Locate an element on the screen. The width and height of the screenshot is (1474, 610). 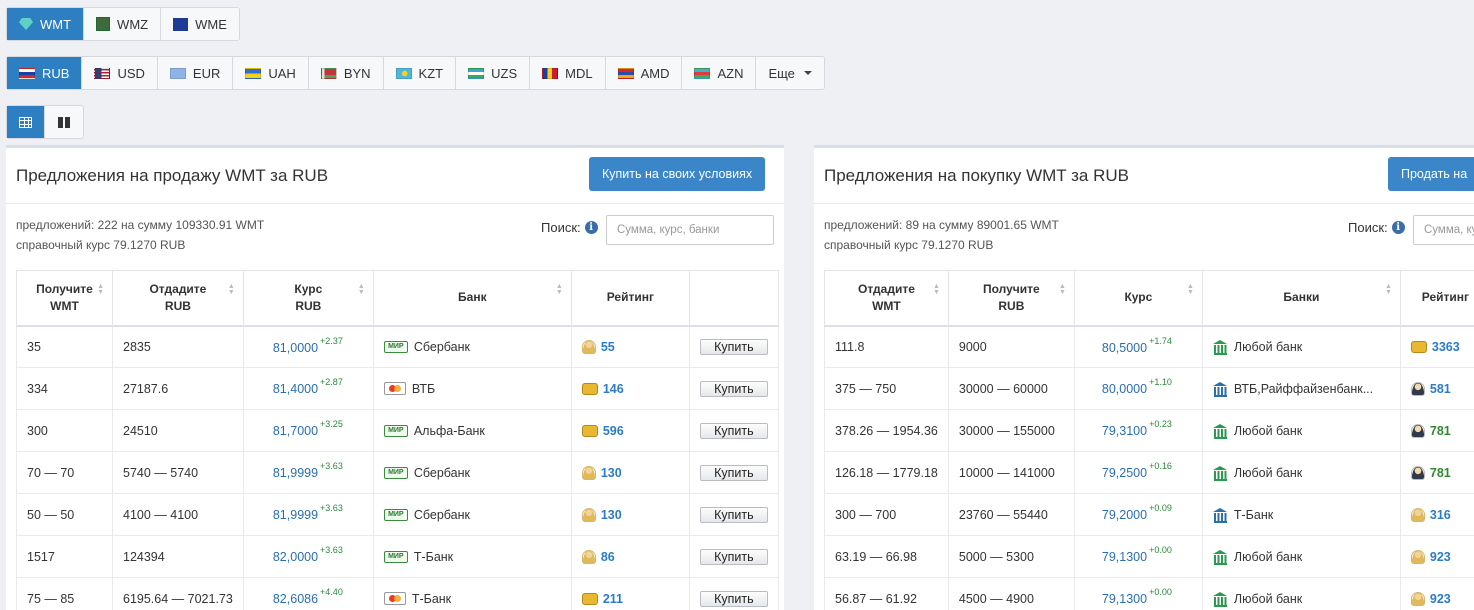
action-cell: Купить is located at coordinates (733, 430).